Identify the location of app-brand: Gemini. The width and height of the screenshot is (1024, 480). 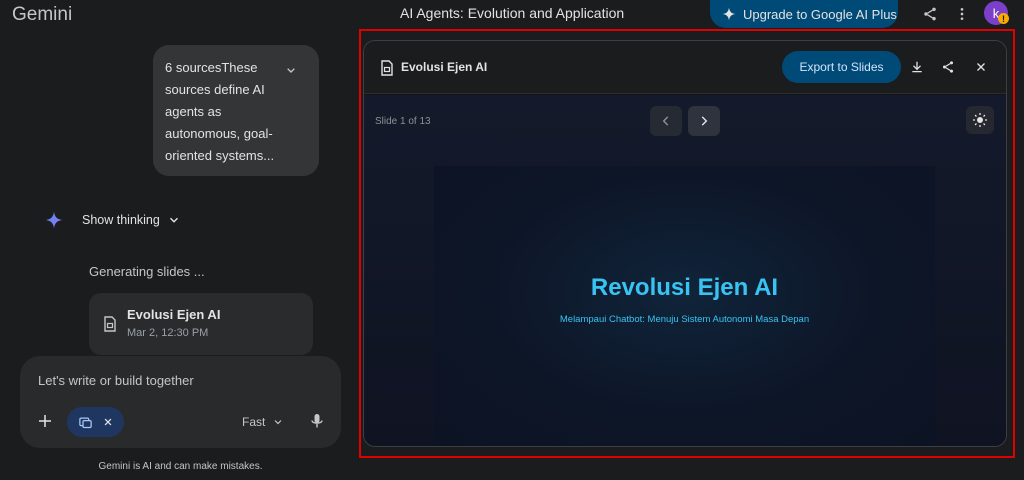
(42, 15).